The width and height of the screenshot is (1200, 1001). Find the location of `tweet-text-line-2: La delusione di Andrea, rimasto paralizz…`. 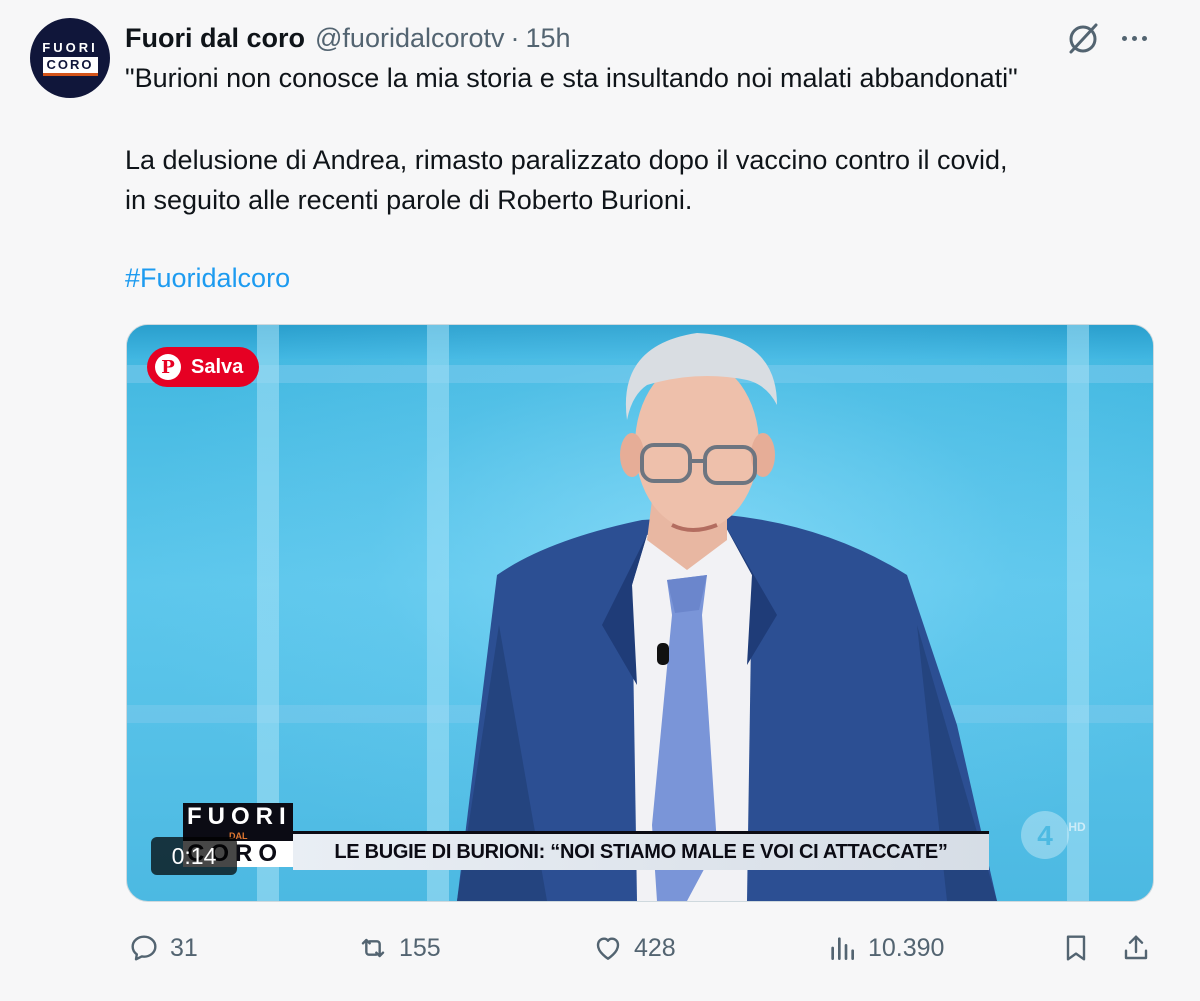

tweet-text-line-2: La delusione di Andrea, rimasto paralizz… is located at coordinates (566, 160).